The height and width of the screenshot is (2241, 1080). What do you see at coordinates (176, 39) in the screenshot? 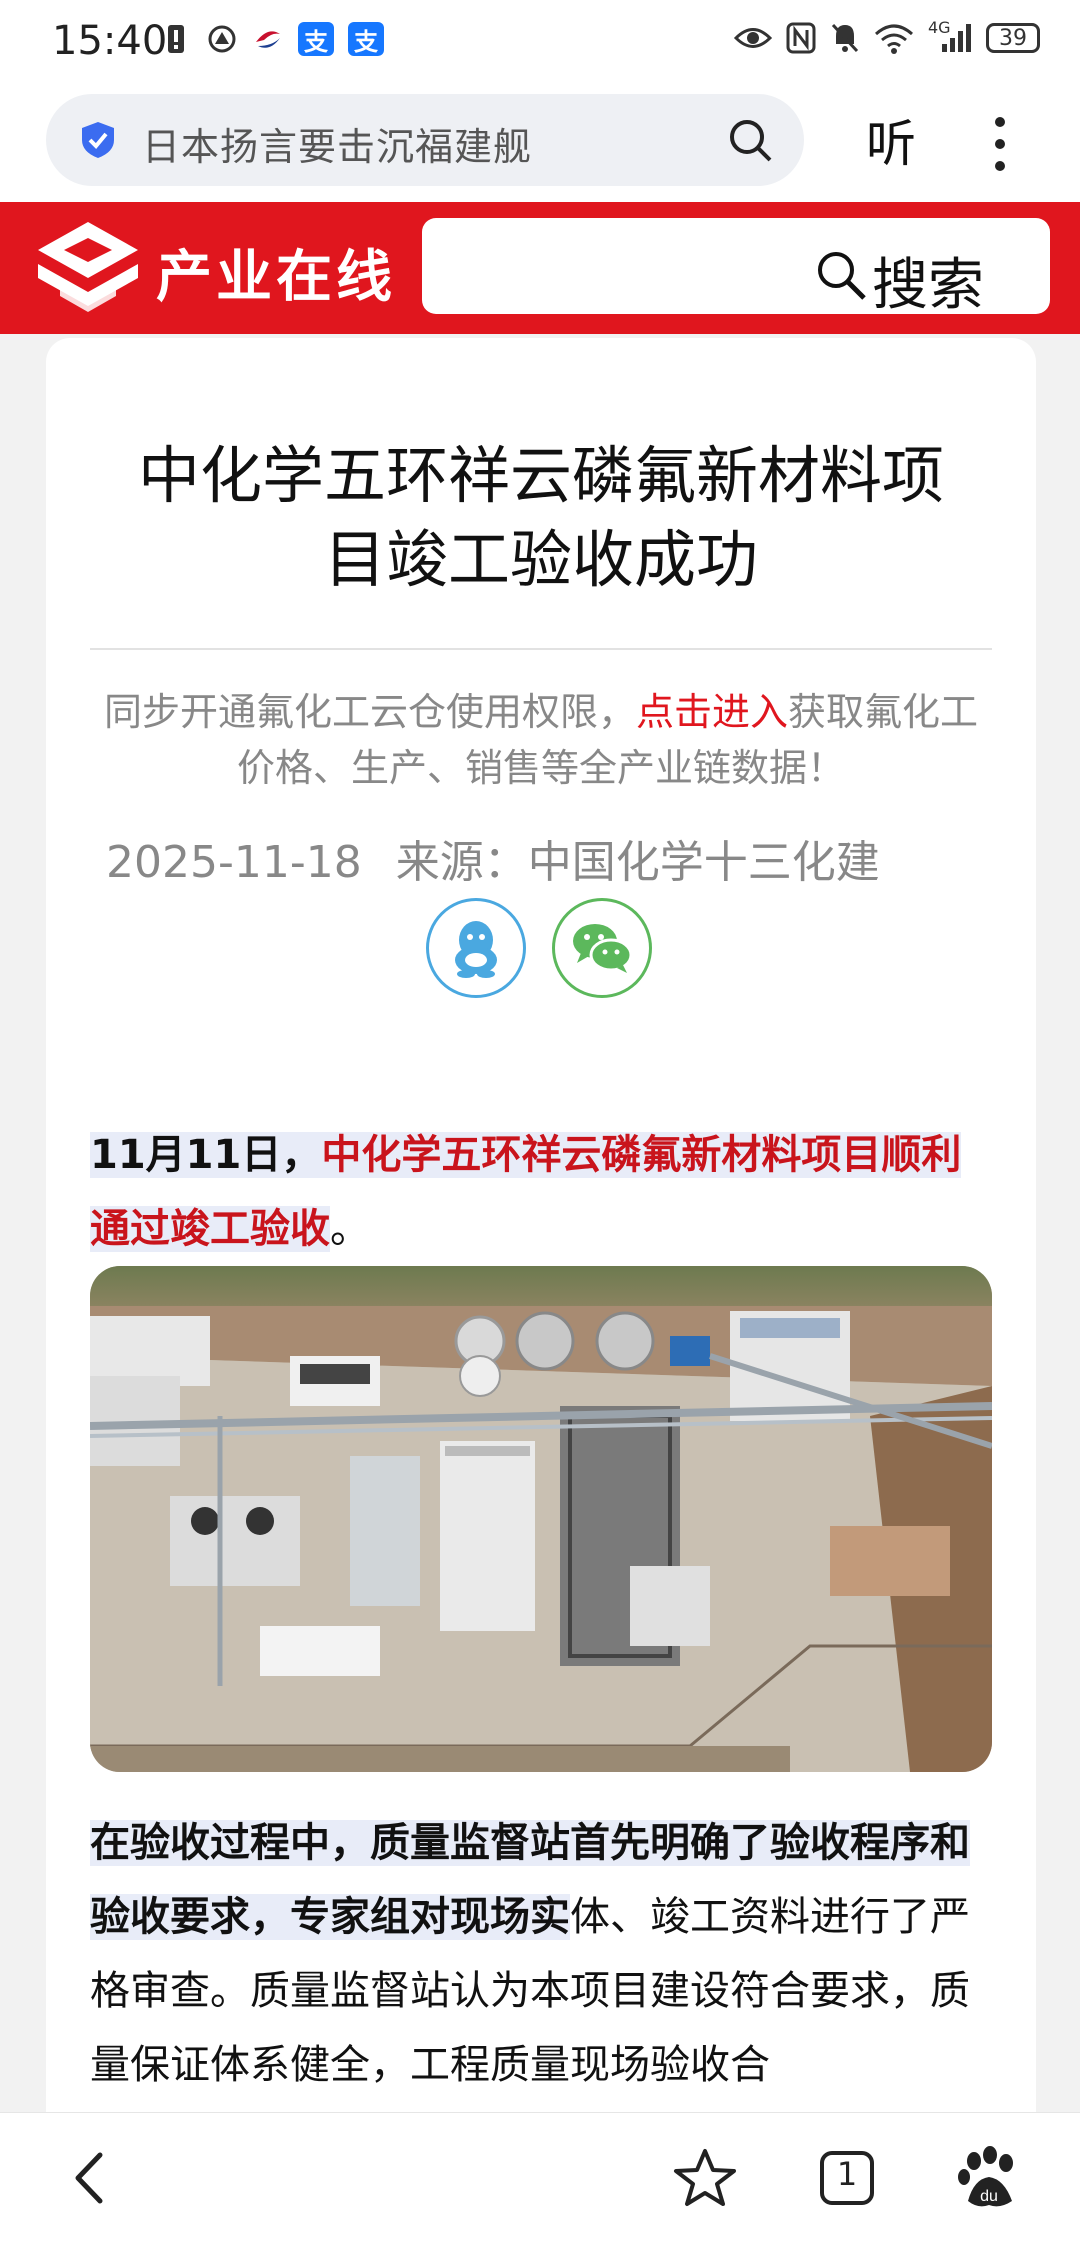
I see `alert-icon` at bounding box center [176, 39].